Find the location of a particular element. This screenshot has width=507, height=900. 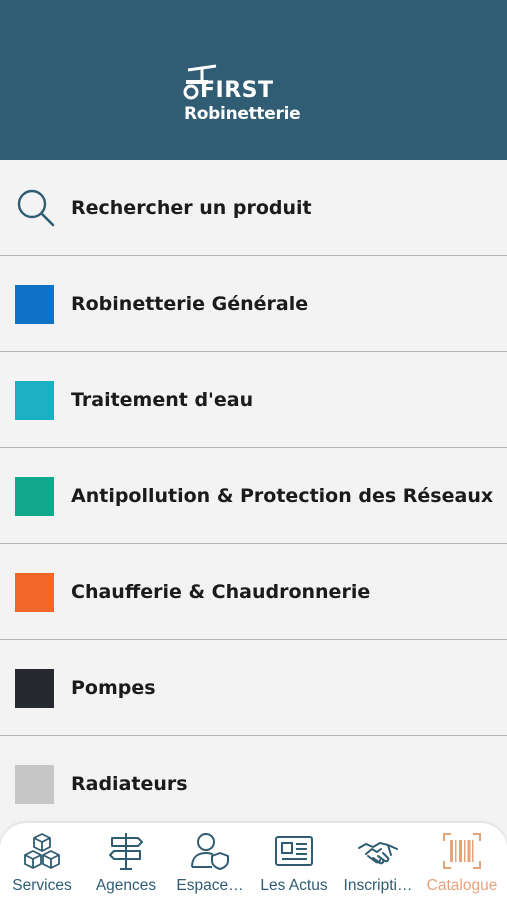

tab-services: Services is located at coordinates (42, 861).